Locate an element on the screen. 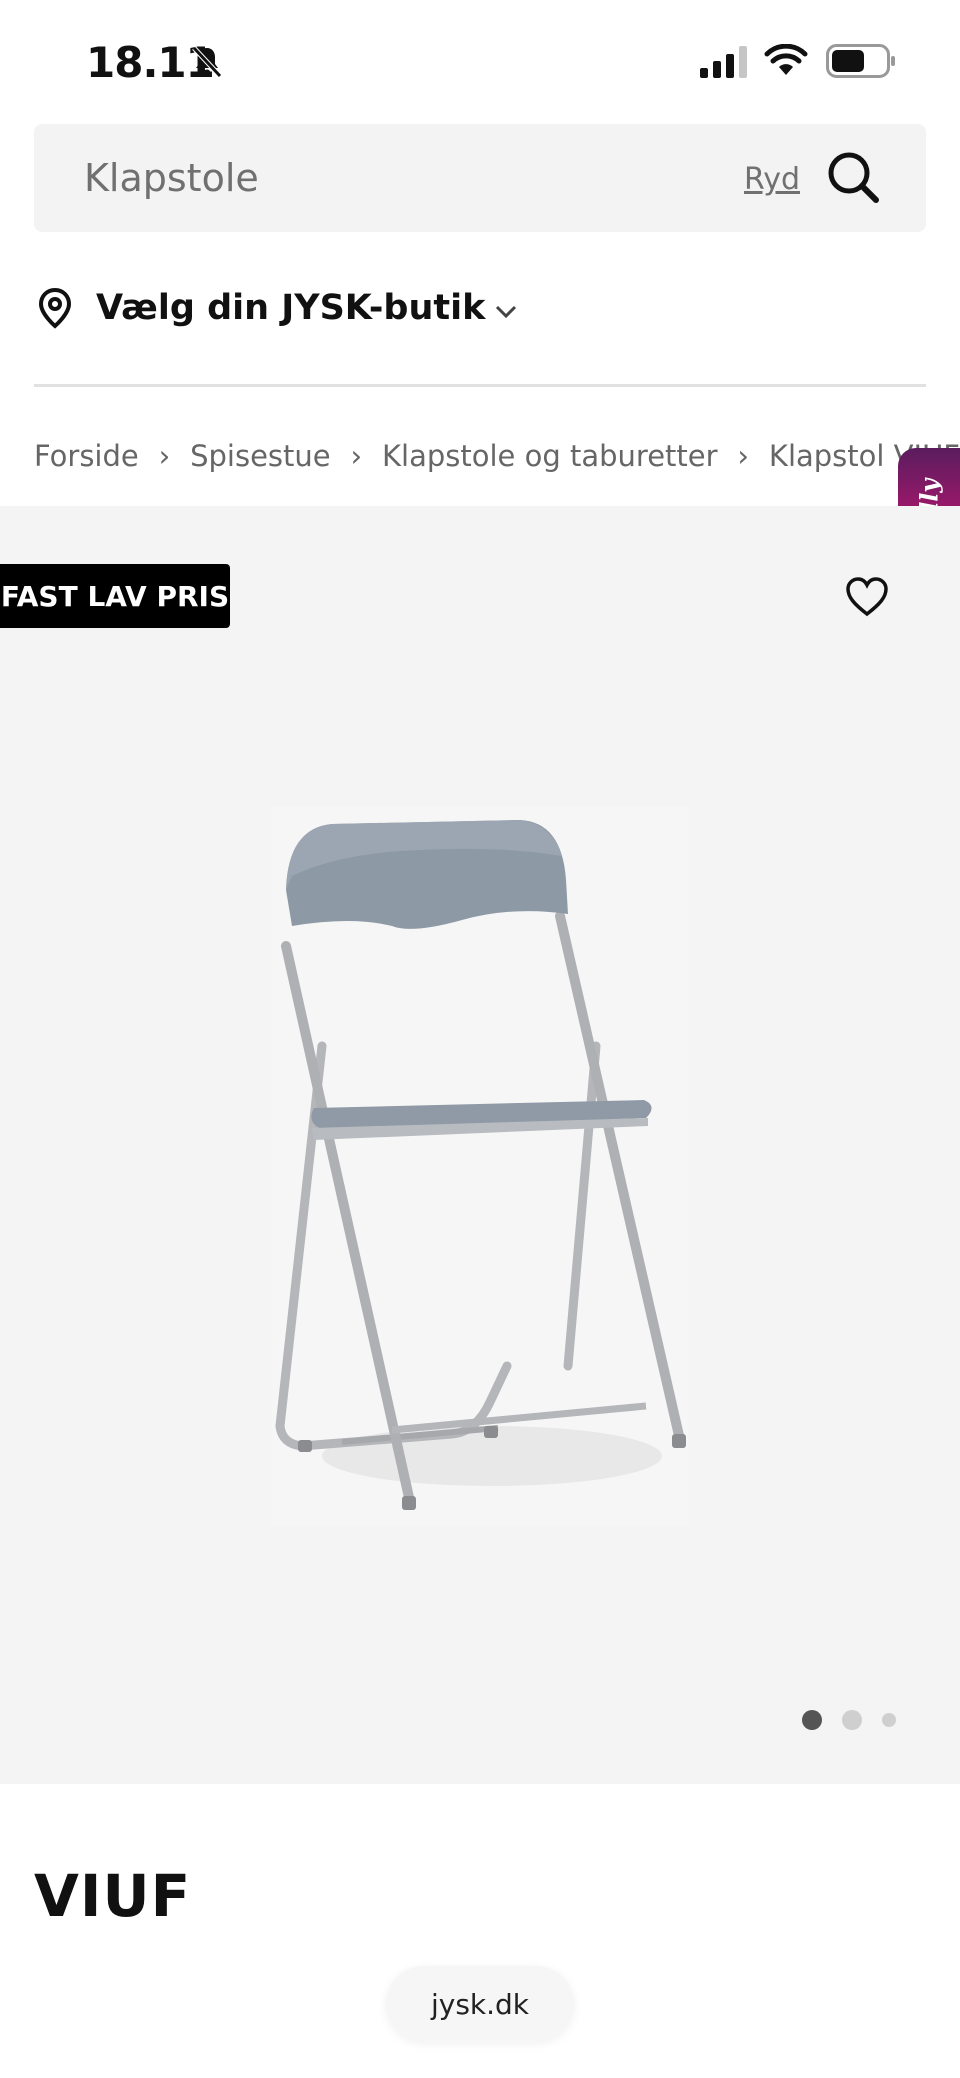 This screenshot has height=2078, width=960. browser-url-bar: jysk.dk is located at coordinates (480, 2004).